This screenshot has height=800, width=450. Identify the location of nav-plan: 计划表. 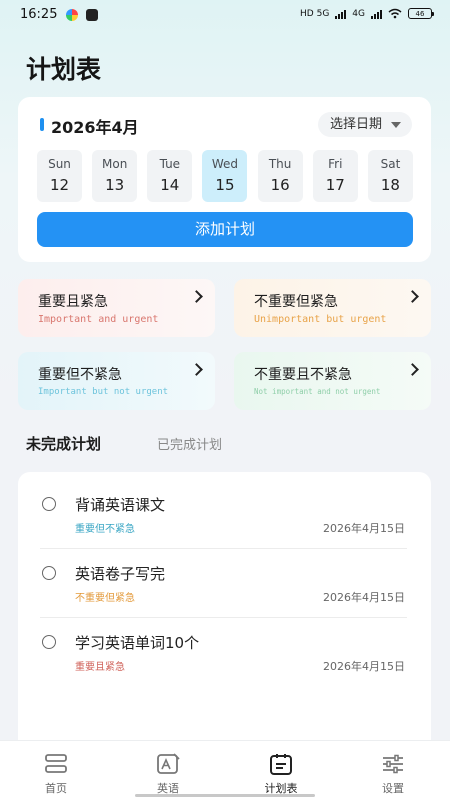
(281, 770).